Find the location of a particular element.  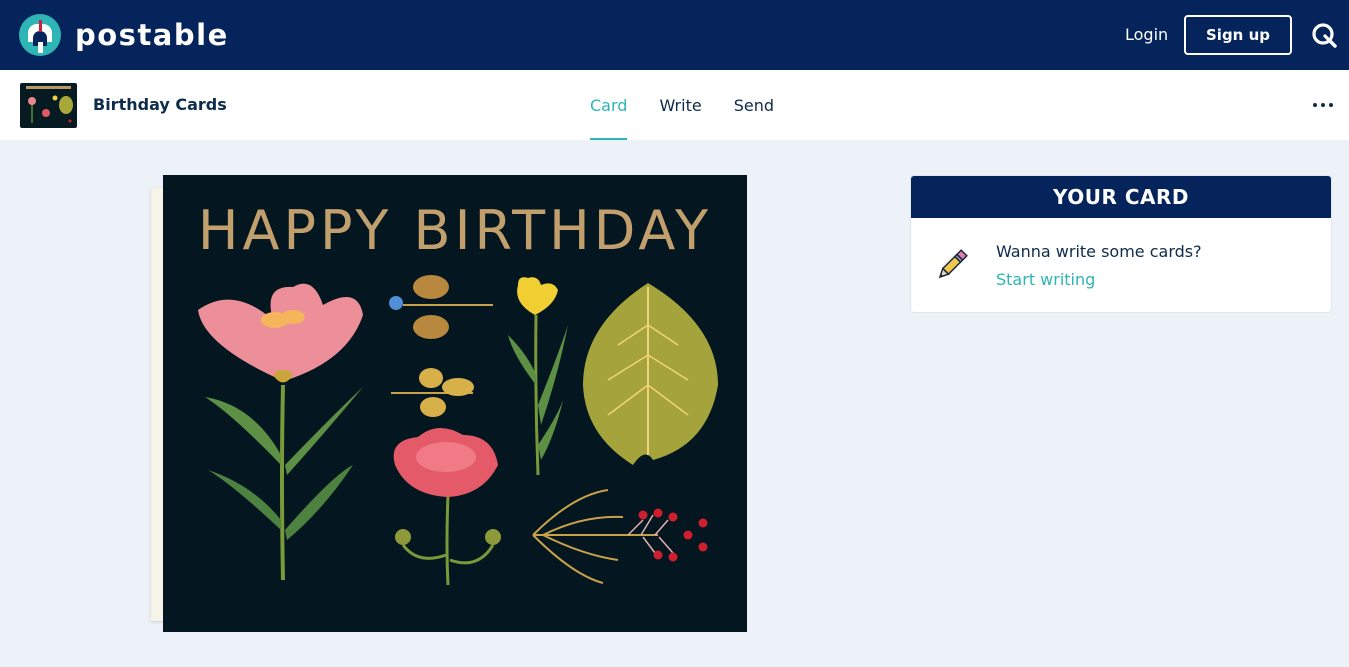

postable-logo: postable is located at coordinates (124, 35).